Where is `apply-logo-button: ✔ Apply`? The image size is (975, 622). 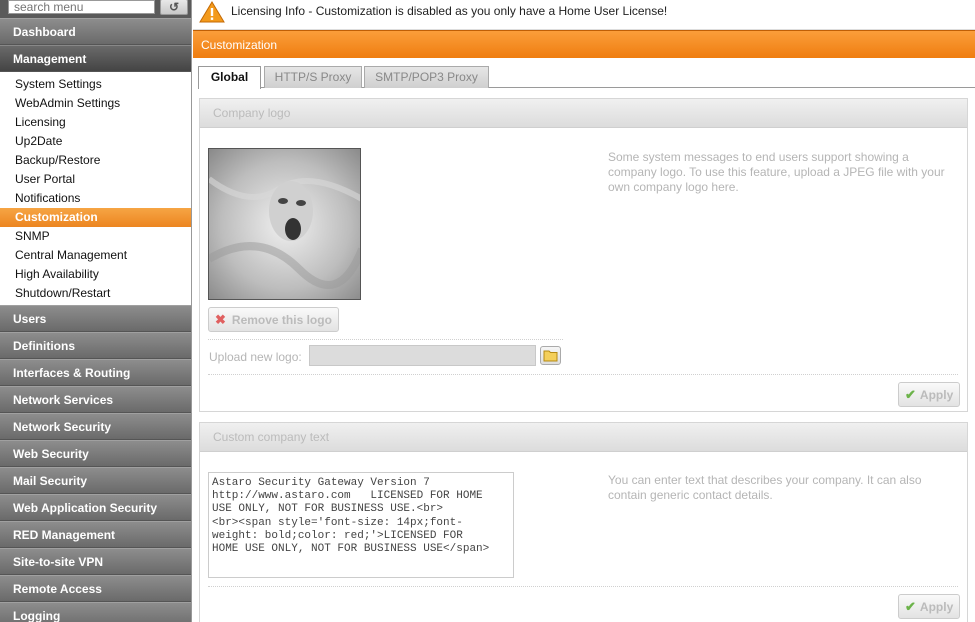 apply-logo-button: ✔ Apply is located at coordinates (929, 394).